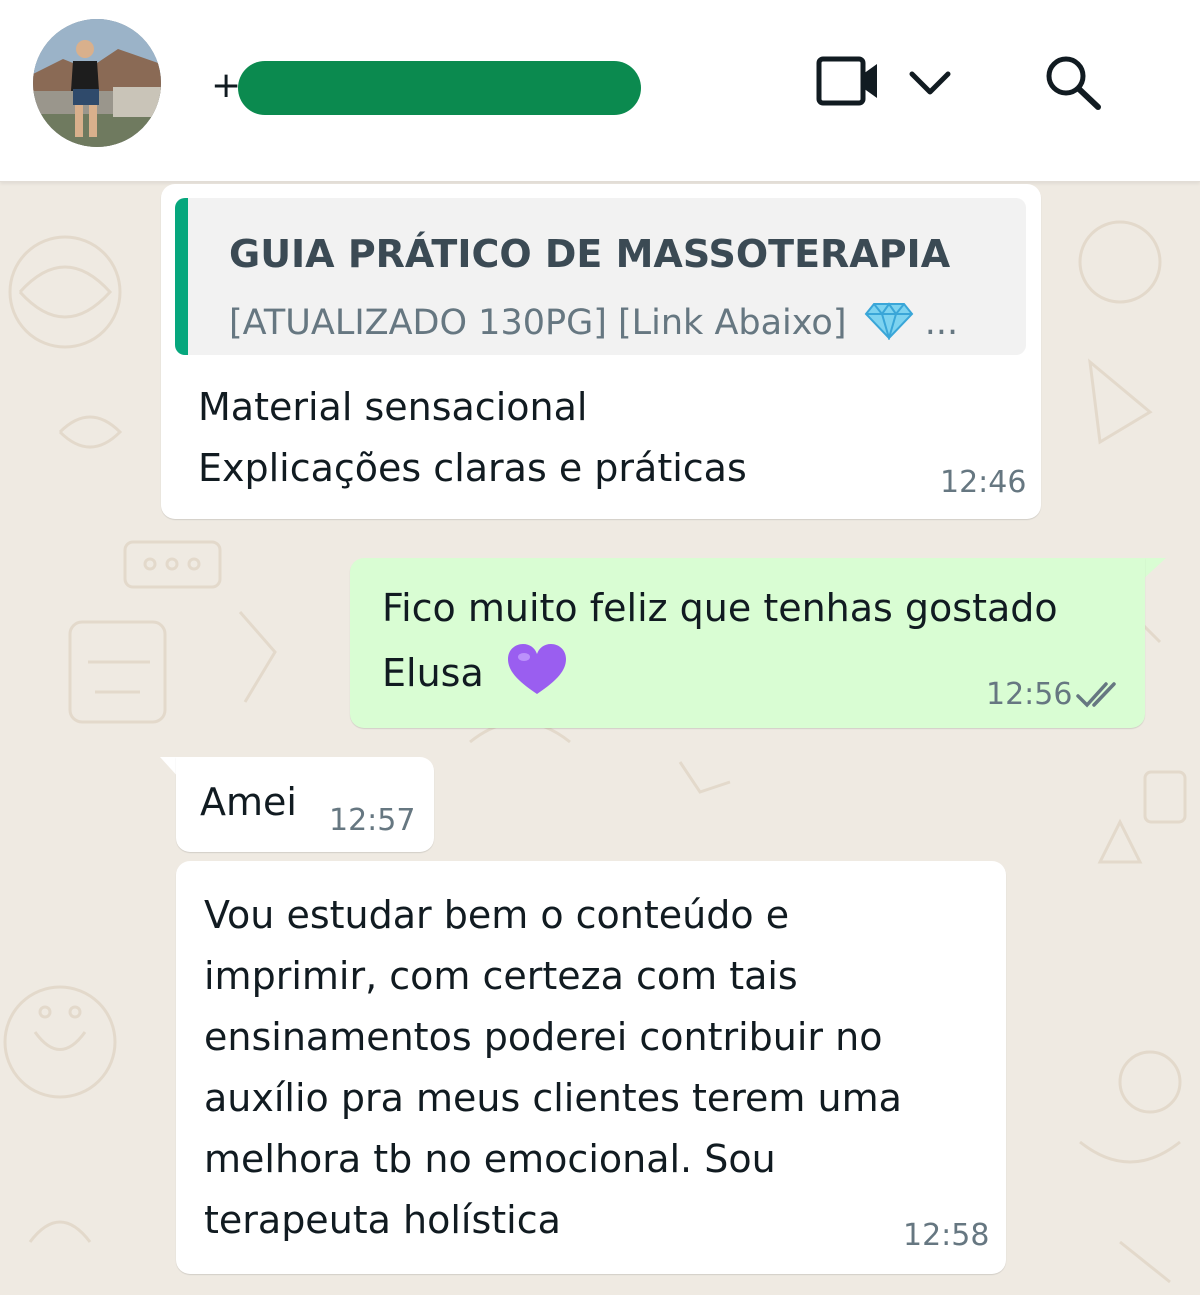 The width and height of the screenshot is (1200, 1295). What do you see at coordinates (501, 976) in the screenshot?
I see `message-text-line: imprimir, com certeza com tais` at bounding box center [501, 976].